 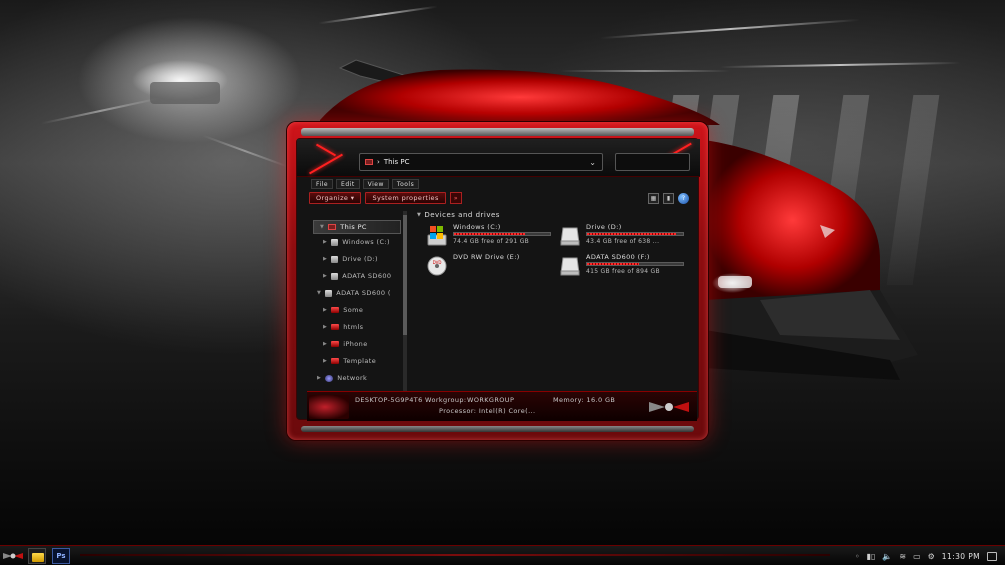 I want to click on command-bar: Organize ▾ System properties » ▦ ▮ ?, so click(x=499, y=198).